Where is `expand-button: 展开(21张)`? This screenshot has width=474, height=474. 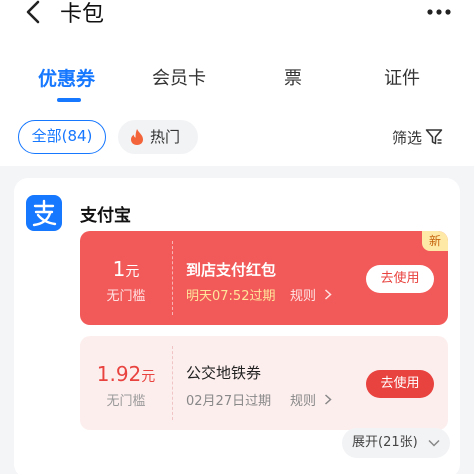 expand-button: 展开(21张) is located at coordinates (396, 443).